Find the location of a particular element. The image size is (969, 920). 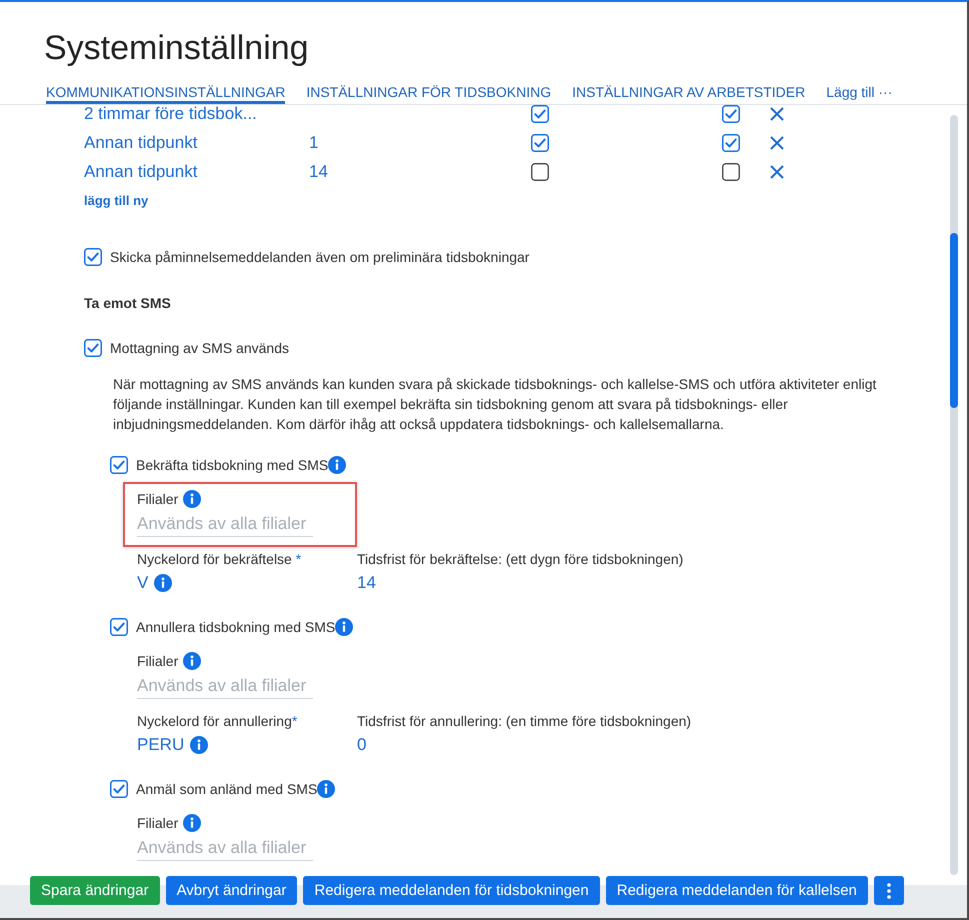

checkbox-label: Bekräfta tidsbokning med SMS is located at coordinates (232, 465).